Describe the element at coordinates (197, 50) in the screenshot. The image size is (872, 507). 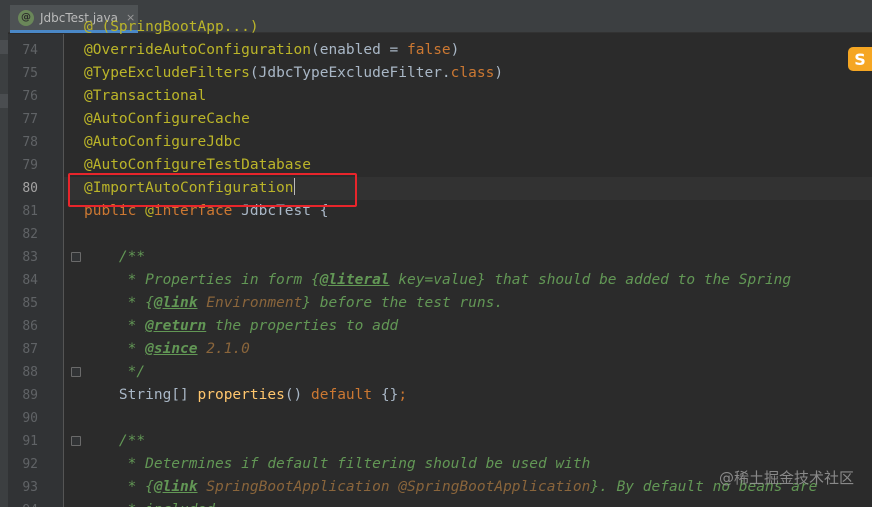
I see `code-token: @OverrideAutoConfiguration` at that location.